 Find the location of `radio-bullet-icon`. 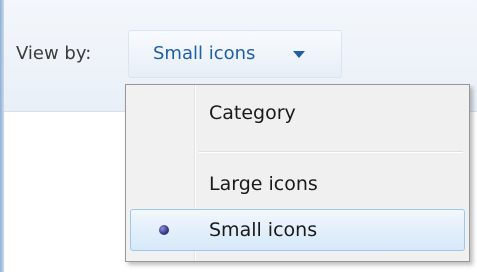

radio-bullet-icon is located at coordinates (164, 230).